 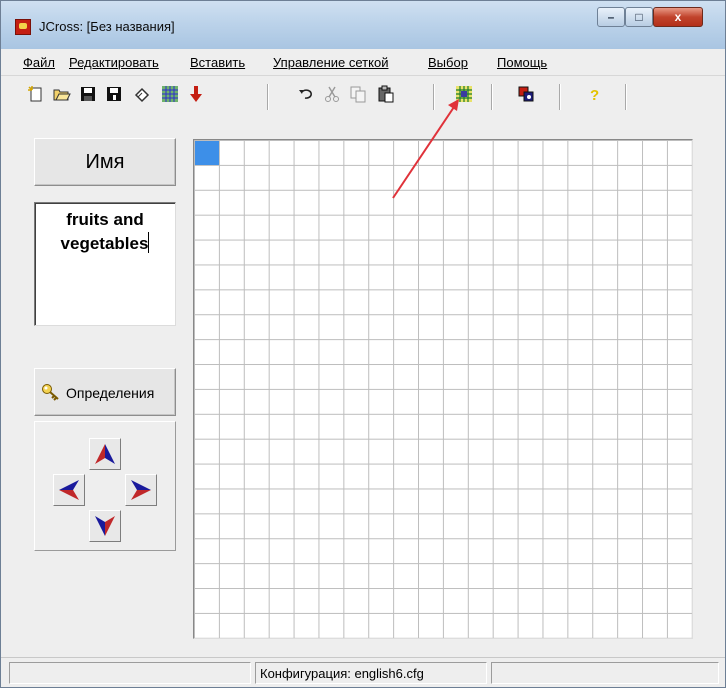 What do you see at coordinates (358, 96) in the screenshot?
I see `copy-icon` at bounding box center [358, 96].